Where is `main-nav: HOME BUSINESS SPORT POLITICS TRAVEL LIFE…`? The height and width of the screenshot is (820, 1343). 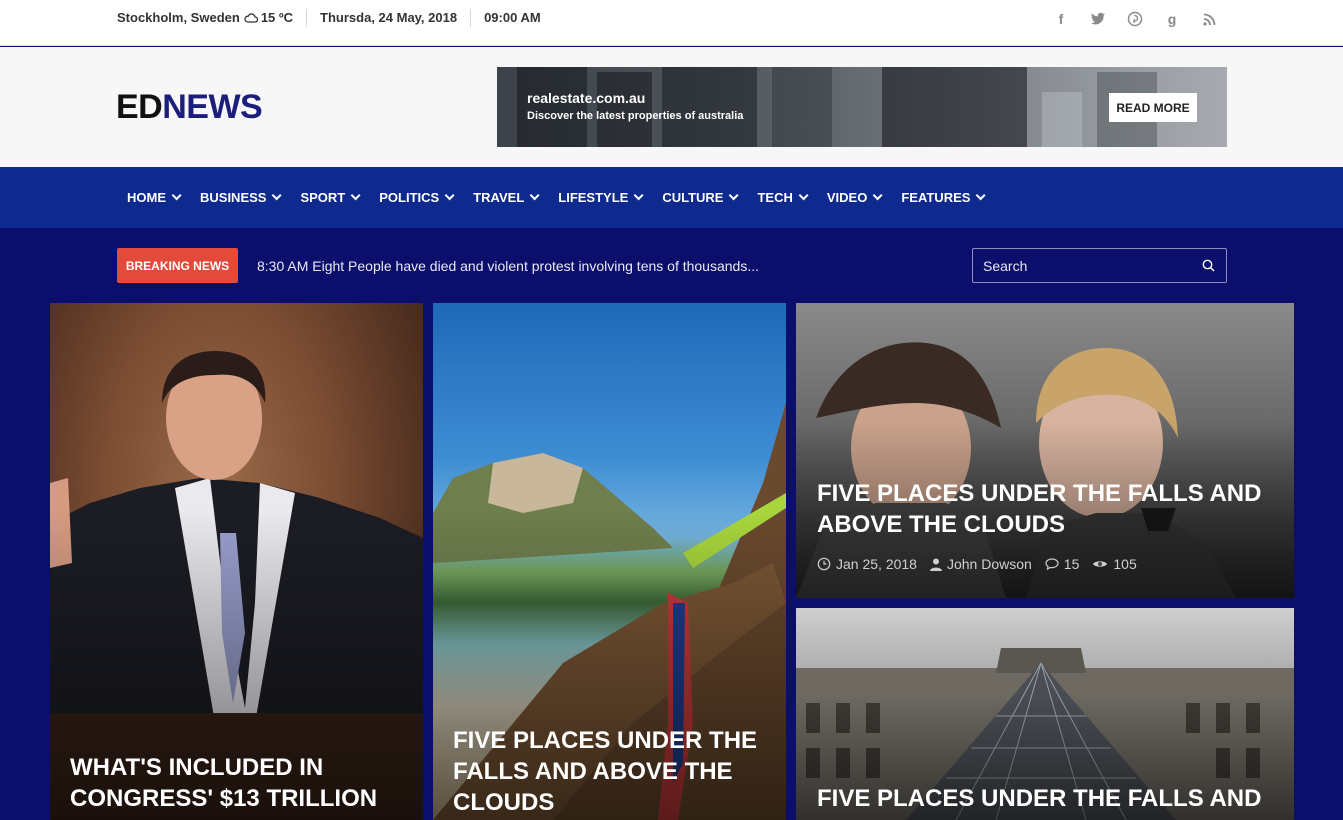 main-nav: HOME BUSINESS SPORT POLITICS TRAVEL LIFE… is located at coordinates (671, 197).